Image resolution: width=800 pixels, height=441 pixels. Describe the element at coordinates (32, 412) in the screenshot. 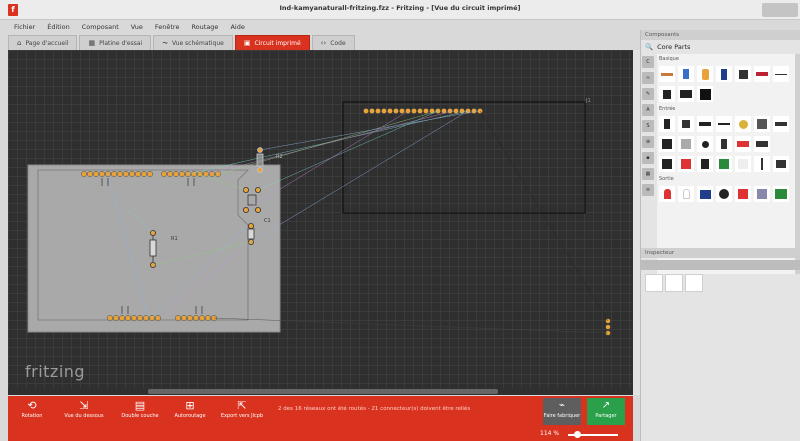

I see `rotate-button: ⟲ Rotation` at that location.